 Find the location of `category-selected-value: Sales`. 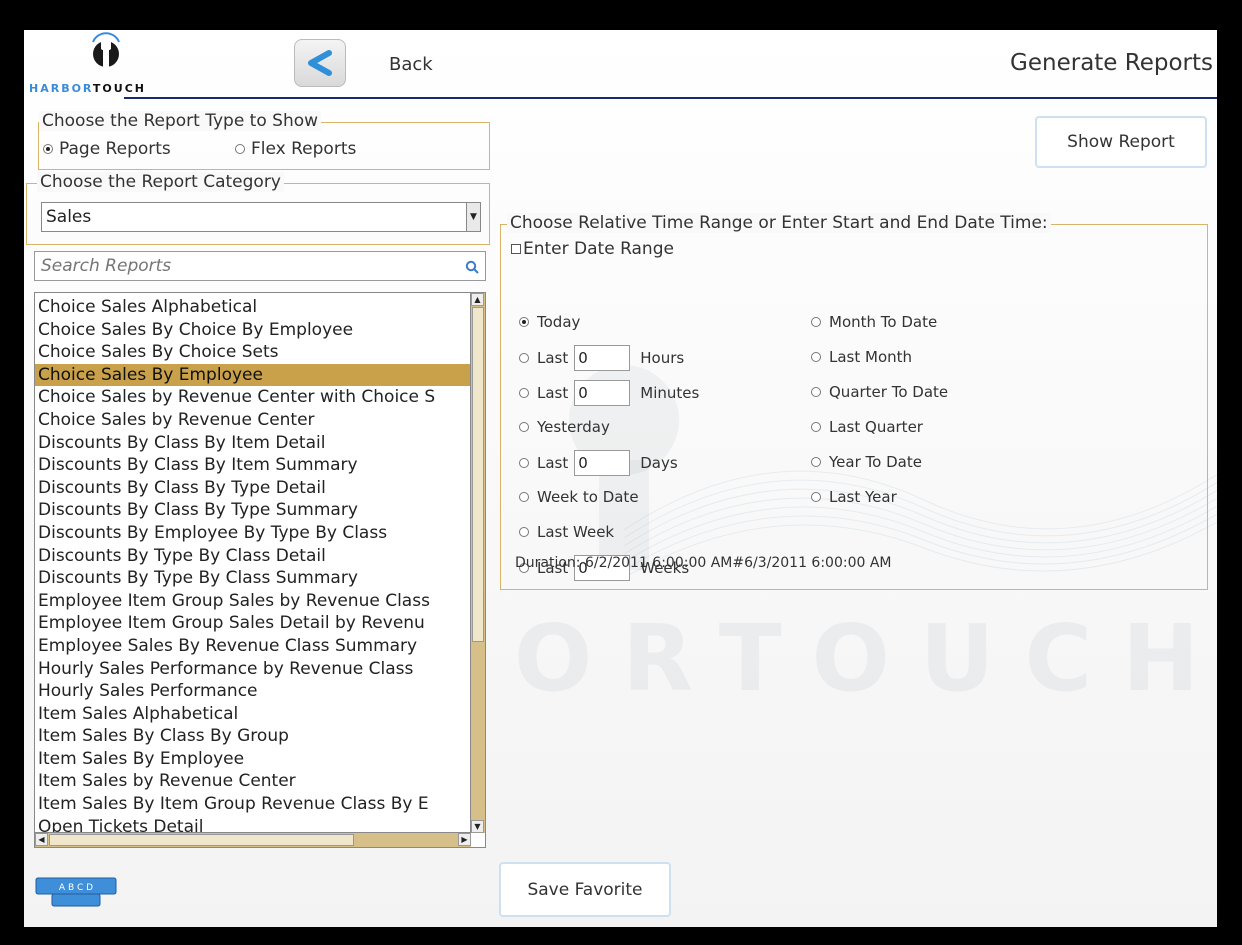

category-selected-value: Sales is located at coordinates (69, 217).